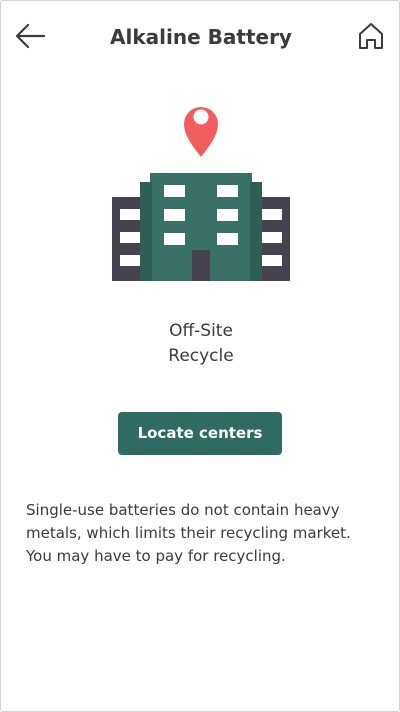  I want to click on arrow-left-icon, so click(30, 36).